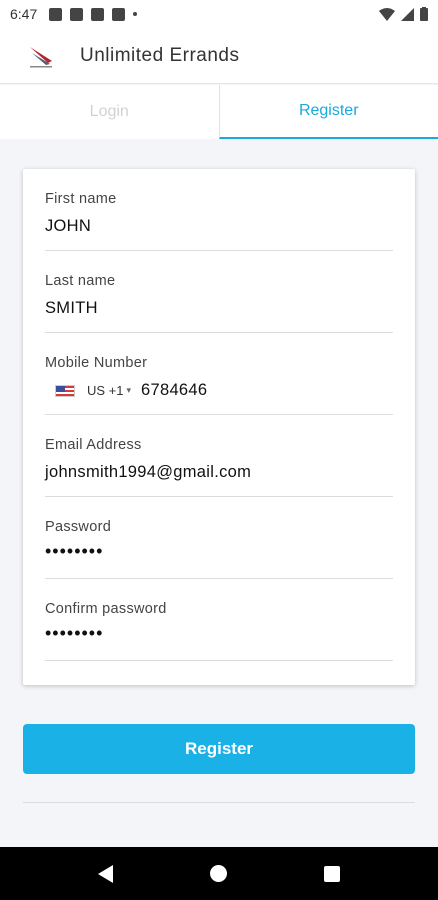  What do you see at coordinates (106, 873) in the screenshot?
I see `back-icon` at bounding box center [106, 873].